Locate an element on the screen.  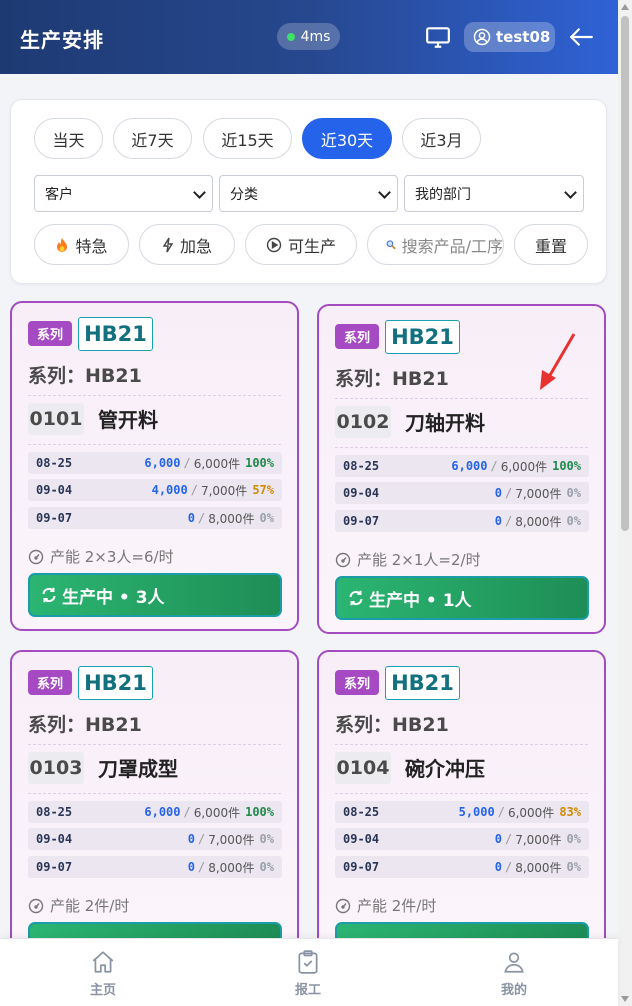
nav-home-label: 主页 is located at coordinates (102, 990).